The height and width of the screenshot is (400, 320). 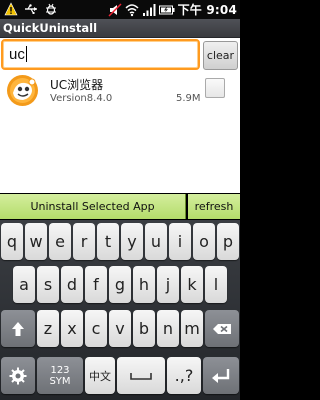 I want to click on key-s: s, so click(x=48, y=284).